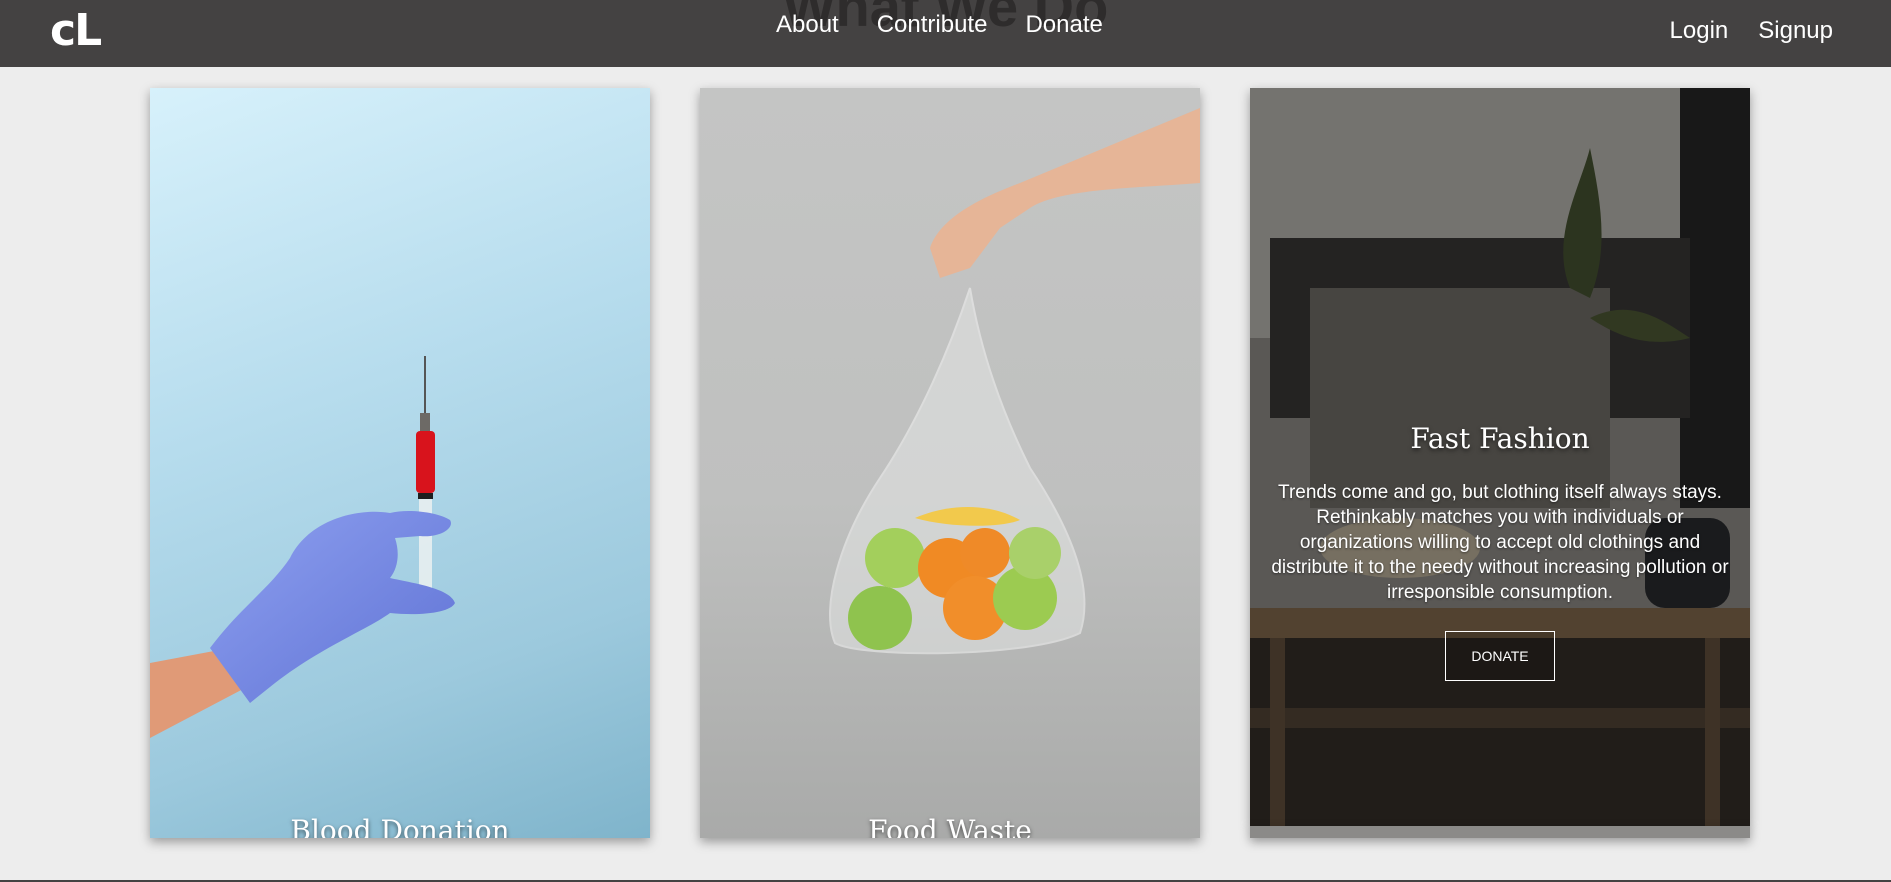 This screenshot has height=882, width=1891. Describe the element at coordinates (1063, 25) in the screenshot. I see `nav-link-donate: Donate` at that location.